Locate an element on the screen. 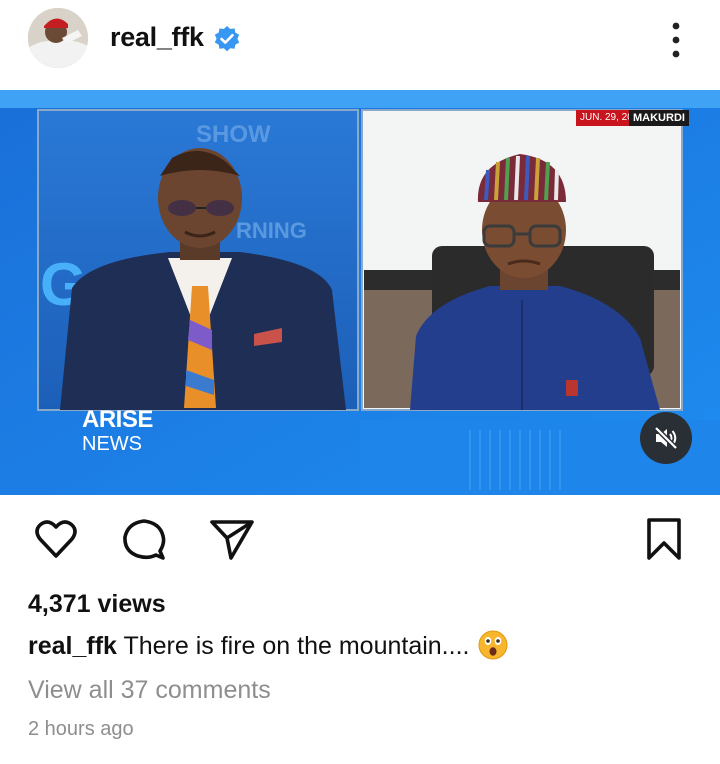 This screenshot has width=720, height=764. channel-logo-line1: ARISE is located at coordinates (117, 419).